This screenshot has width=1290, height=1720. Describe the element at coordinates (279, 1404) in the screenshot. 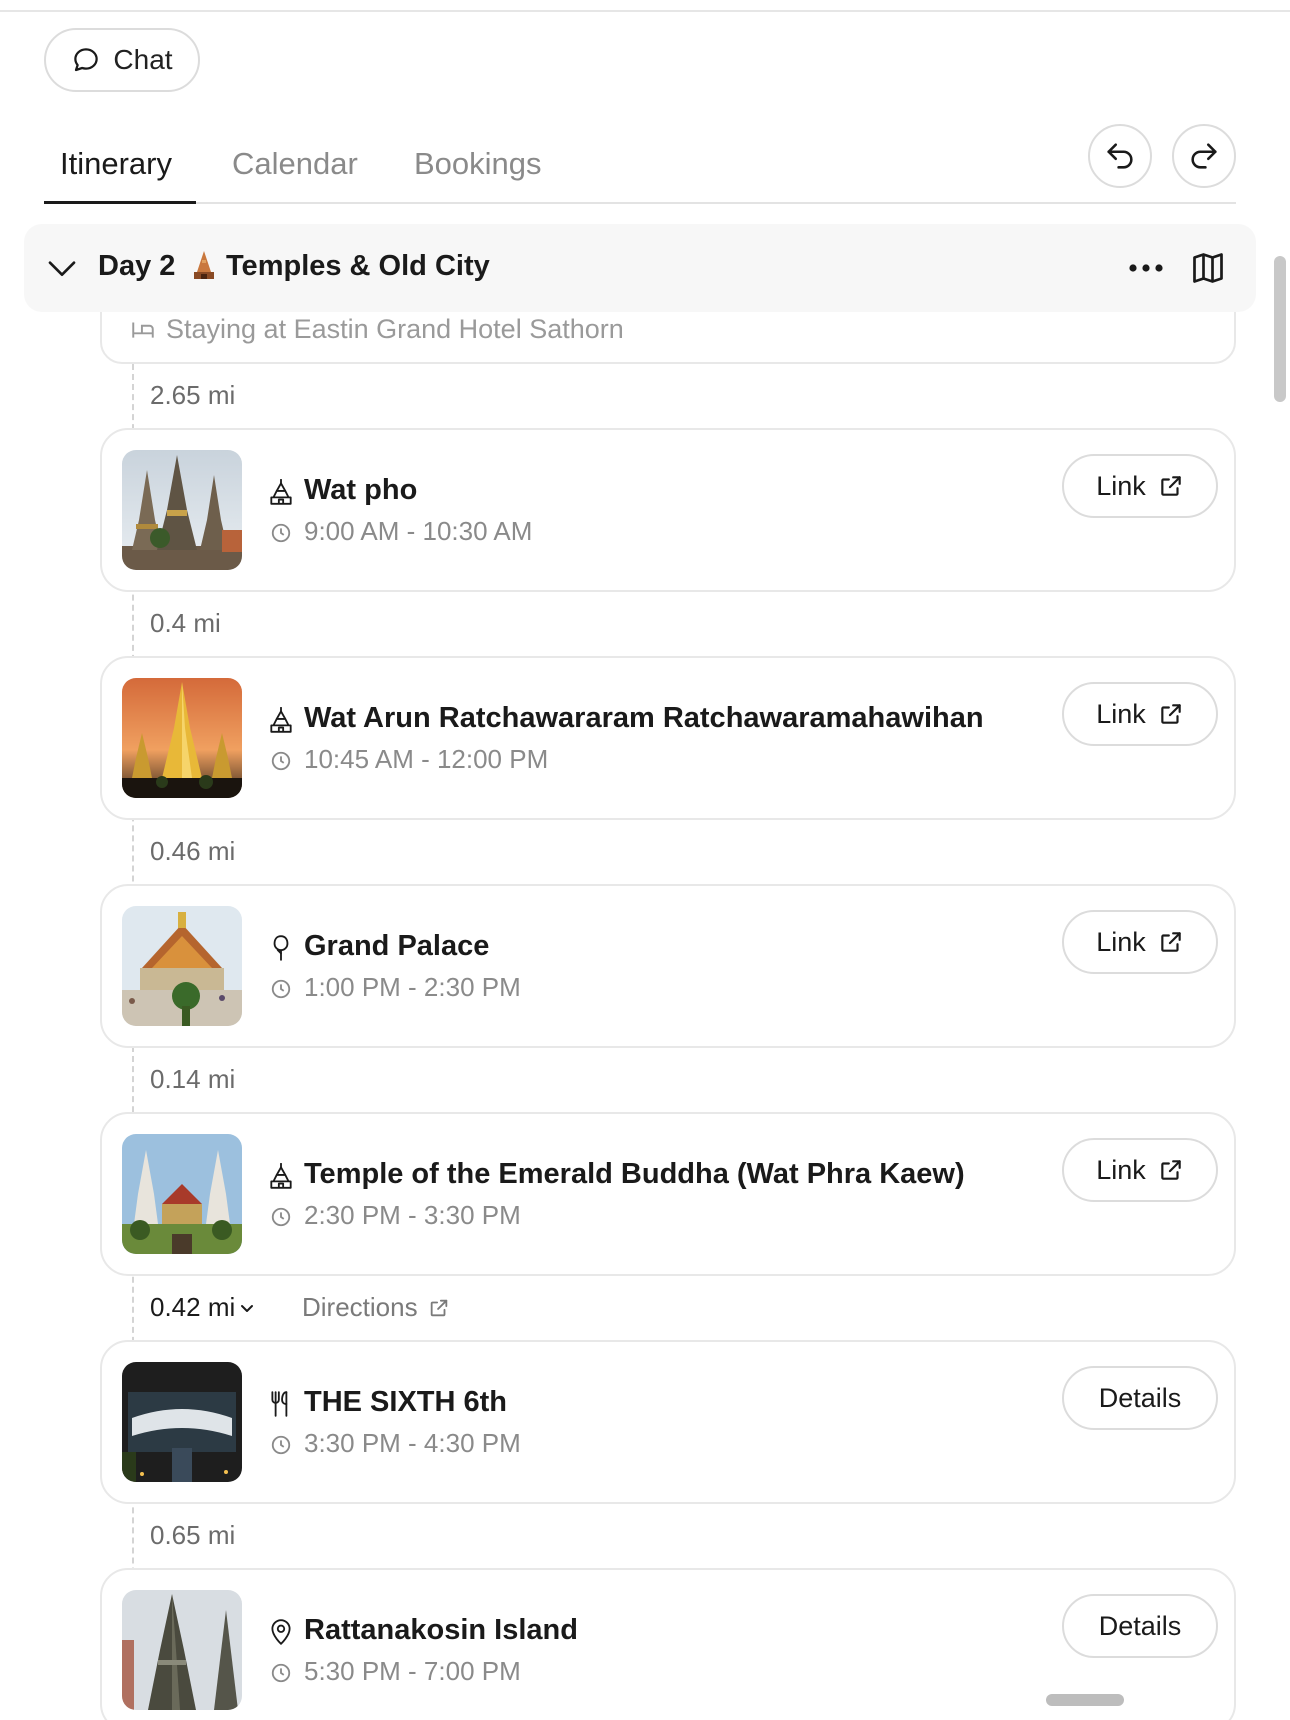

I see `fork-knife-icon` at that location.